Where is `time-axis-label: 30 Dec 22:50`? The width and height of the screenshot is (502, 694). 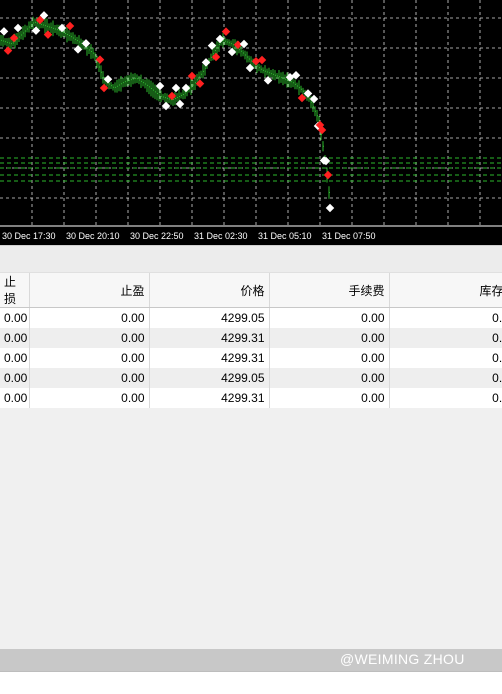
time-axis-label: 30 Dec 22:50 is located at coordinates (157, 236).